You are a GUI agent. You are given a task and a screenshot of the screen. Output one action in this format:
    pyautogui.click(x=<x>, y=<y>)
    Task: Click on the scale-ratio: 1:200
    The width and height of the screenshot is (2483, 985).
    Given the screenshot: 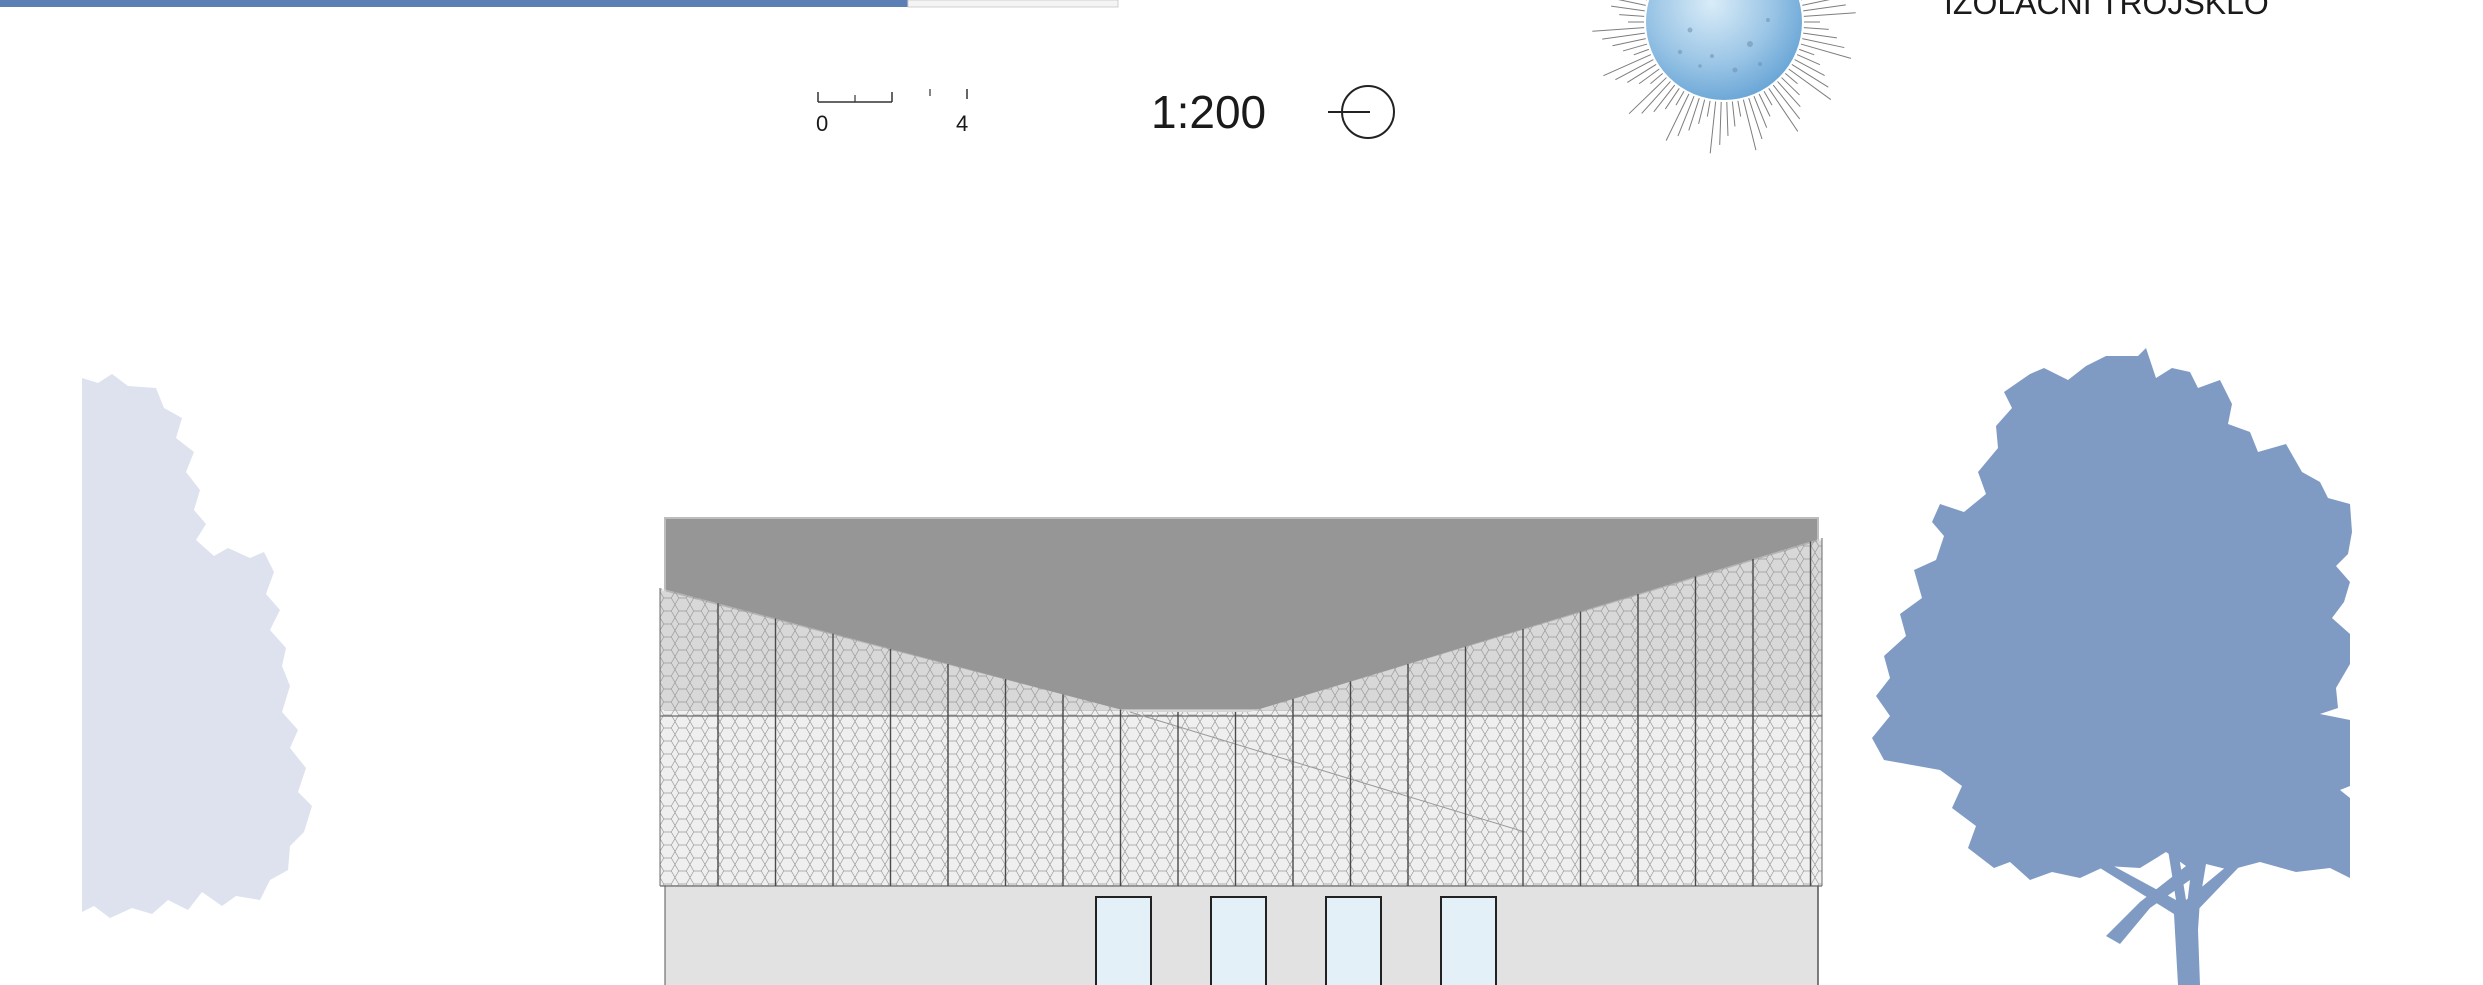 What is the action you would take?
    pyautogui.click(x=1208, y=112)
    